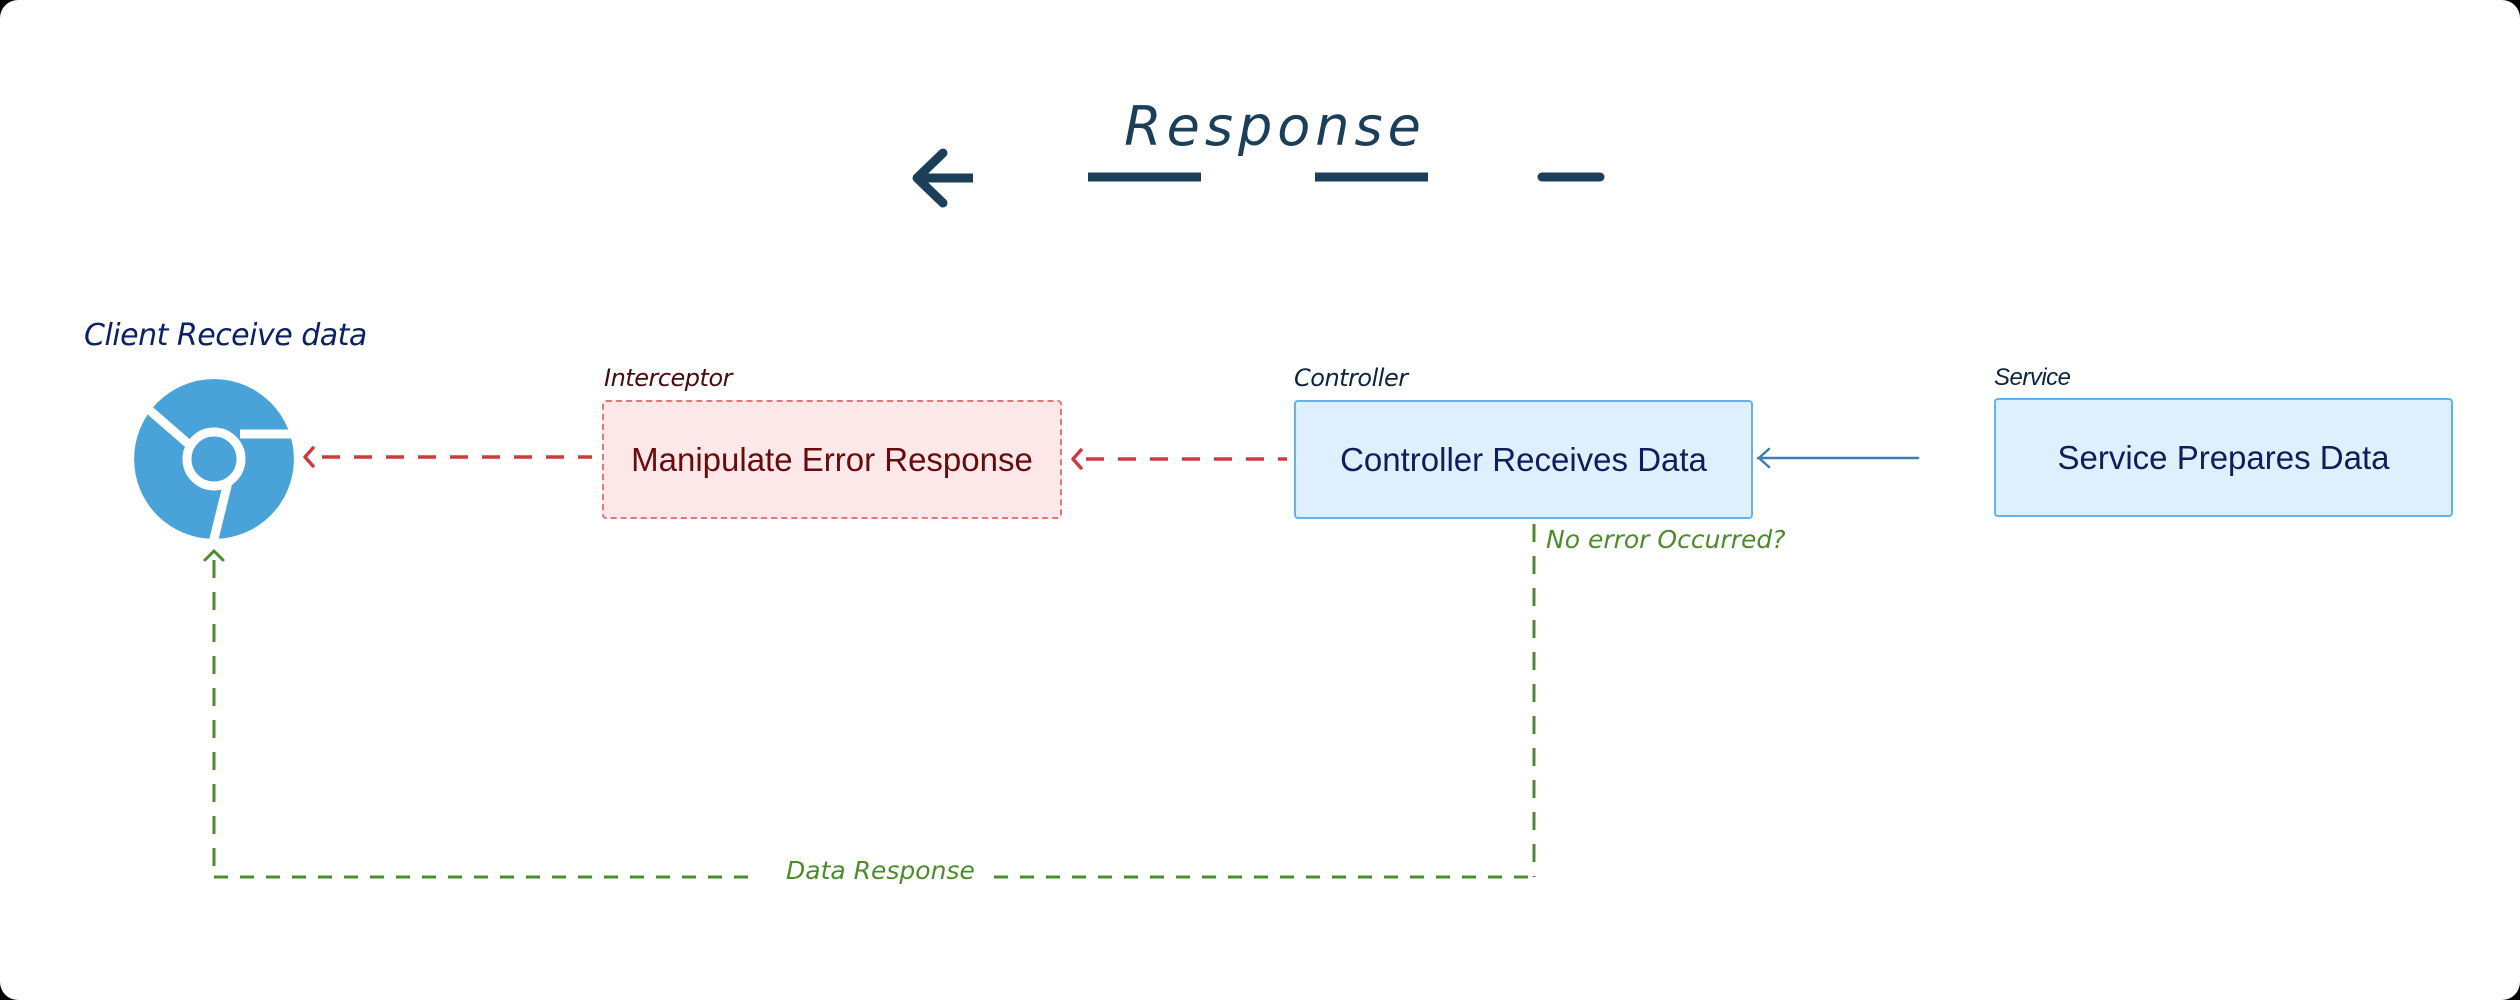 Image resolution: width=2520 pixels, height=1000 pixels. What do you see at coordinates (668, 378) in the screenshot?
I see `interceptor-group-label: Interceptor` at bounding box center [668, 378].